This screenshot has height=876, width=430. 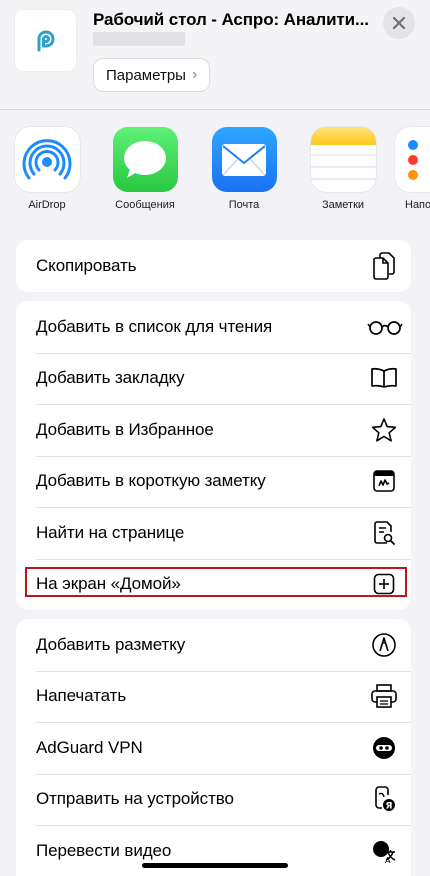 What do you see at coordinates (213, 533) in the screenshot?
I see `action-find-on-page: Найти на странице` at bounding box center [213, 533].